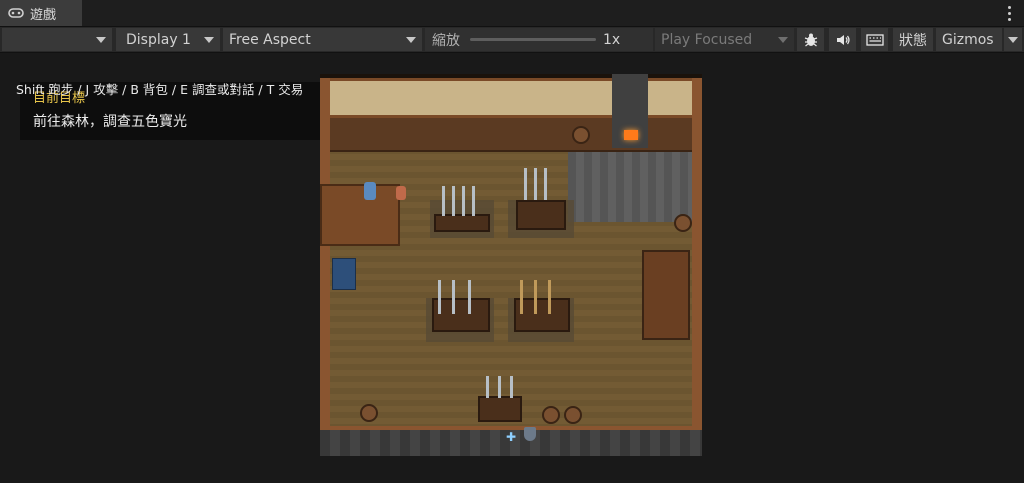 The height and width of the screenshot is (483, 1024). I want to click on armor-shelf, so click(666, 295).